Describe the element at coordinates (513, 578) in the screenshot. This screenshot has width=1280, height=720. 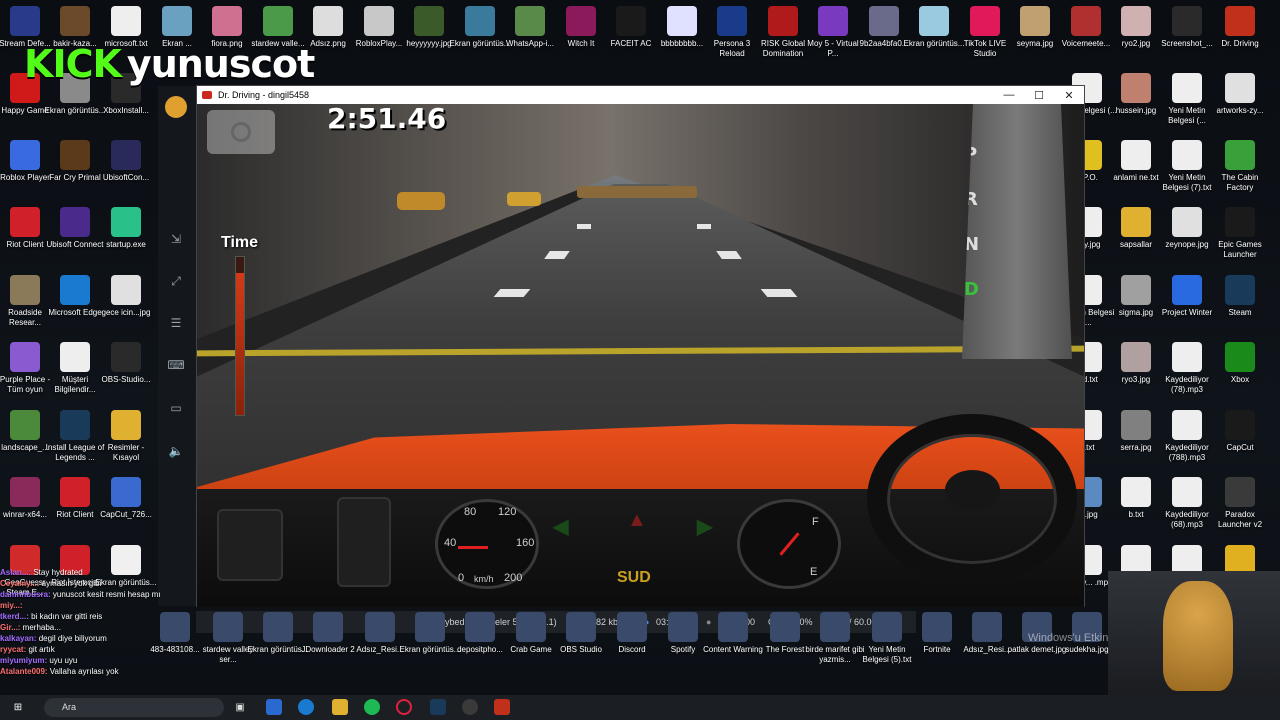
I see `speed-tick: 200` at that location.